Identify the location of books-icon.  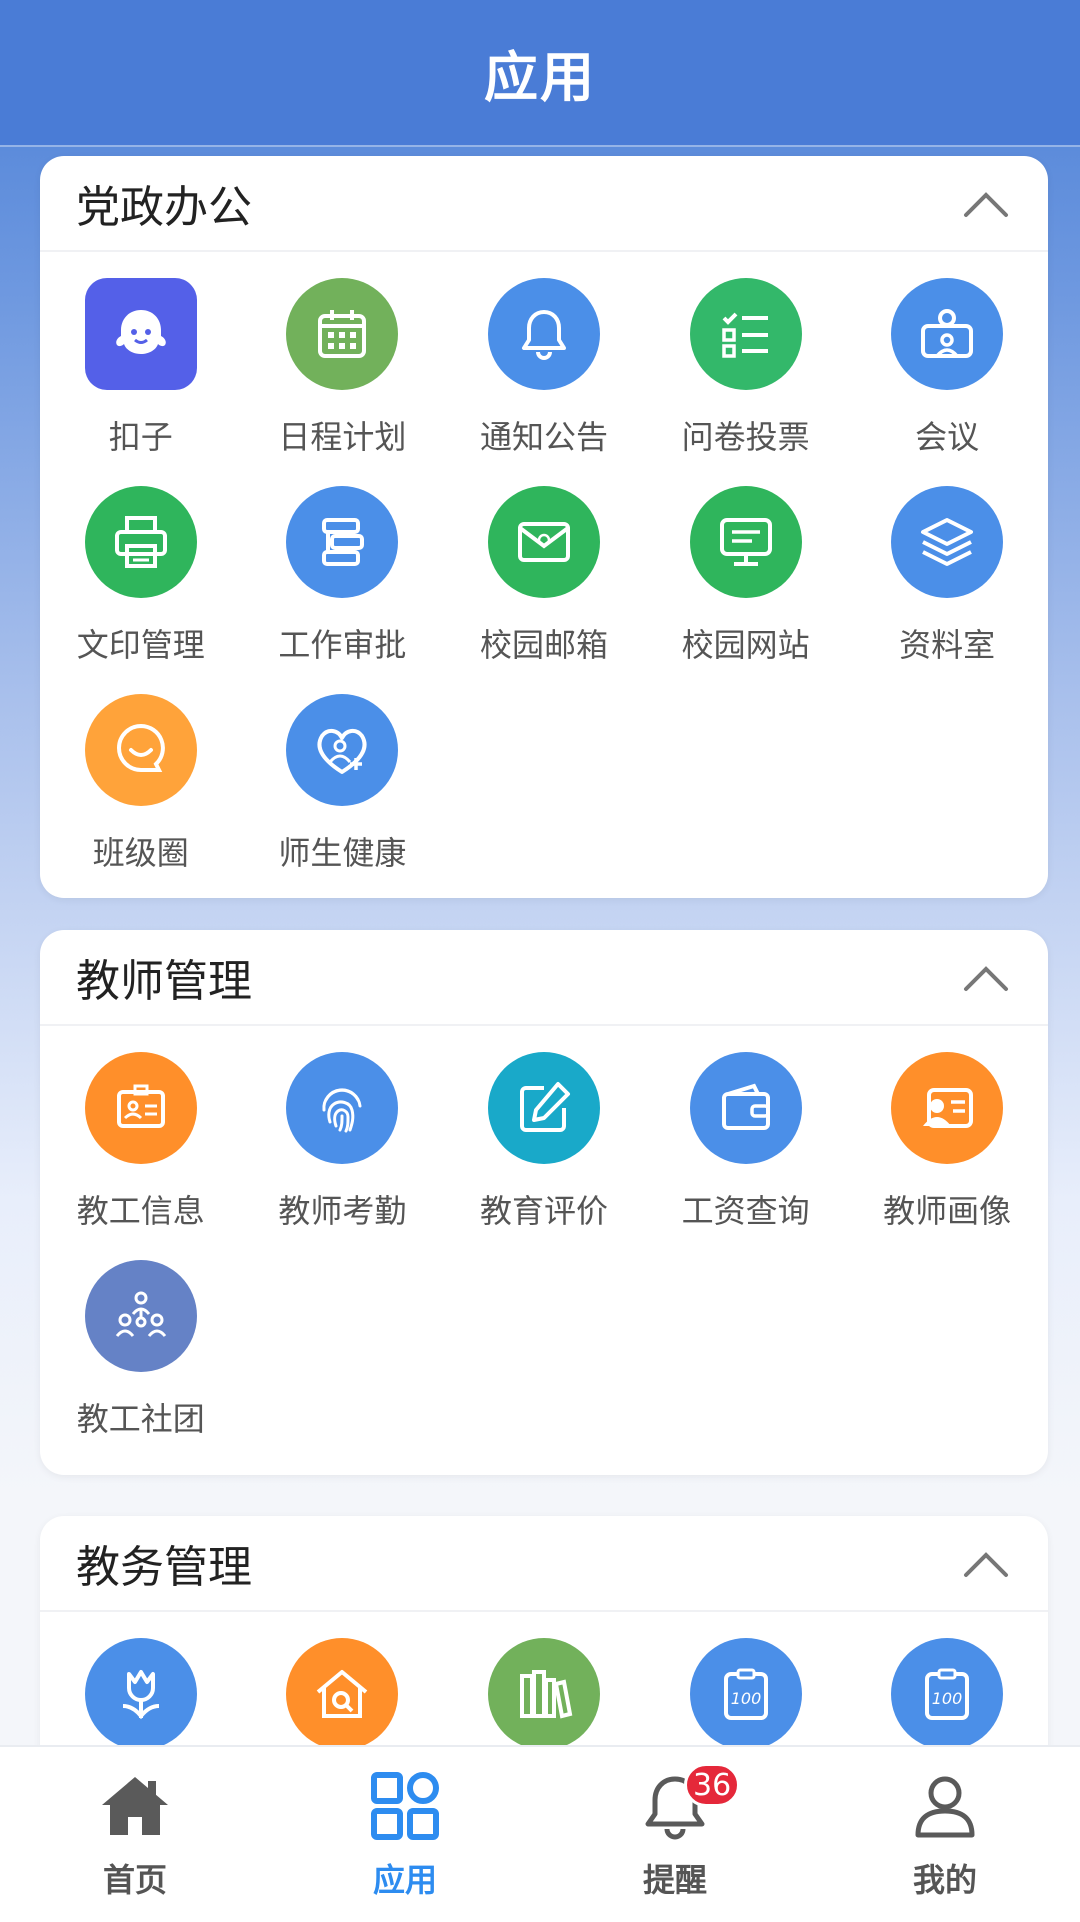
(543, 1694).